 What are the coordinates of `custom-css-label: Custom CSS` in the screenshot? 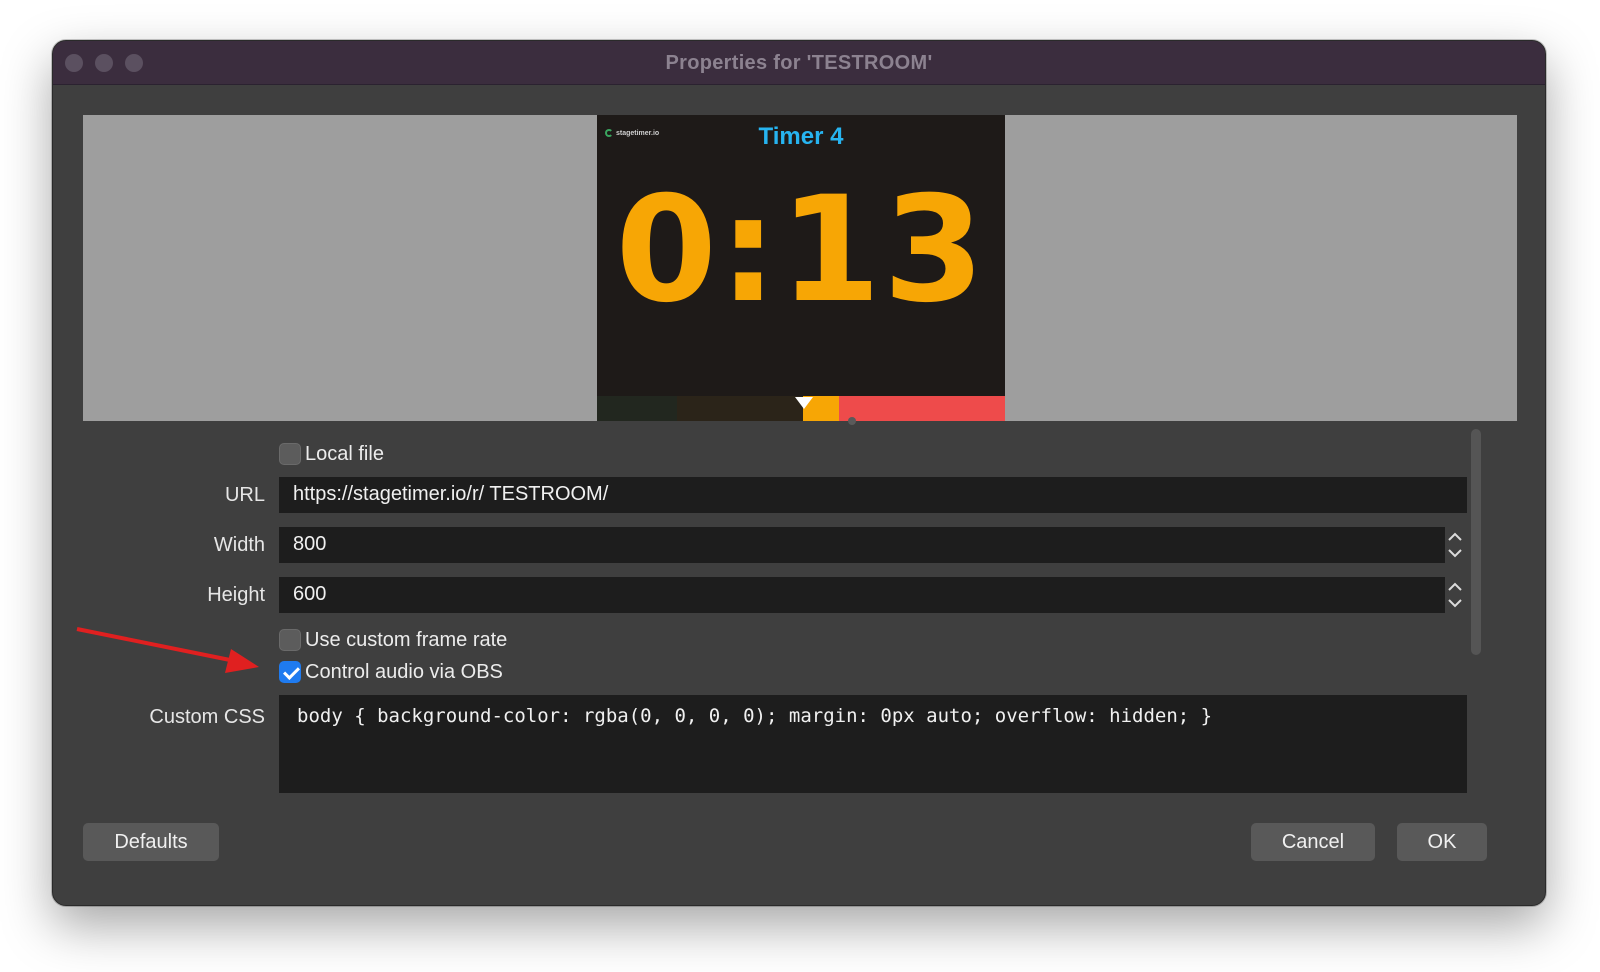 It's located at (207, 717).